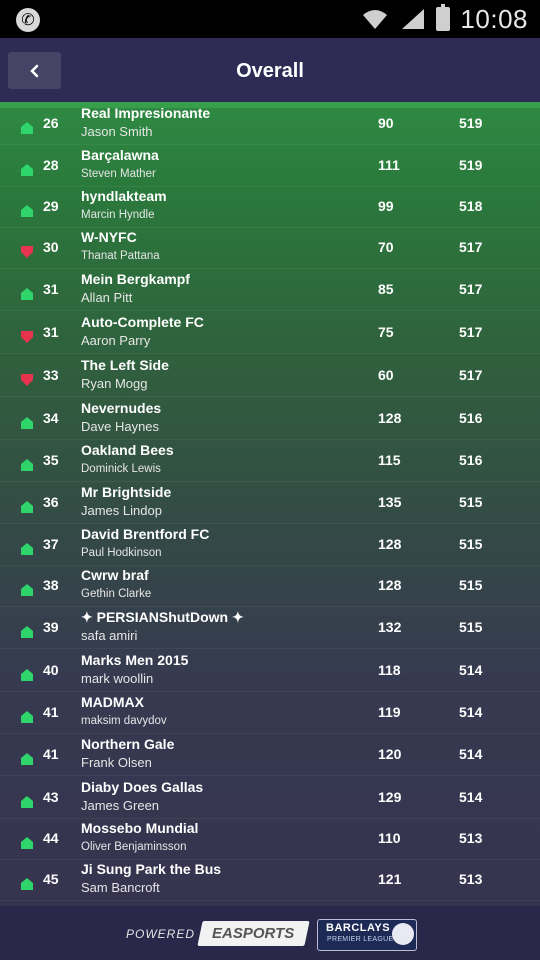 This screenshot has width=540, height=960. What do you see at coordinates (121, 553) in the screenshot?
I see `manager-name: Paul Hodkinson` at bounding box center [121, 553].